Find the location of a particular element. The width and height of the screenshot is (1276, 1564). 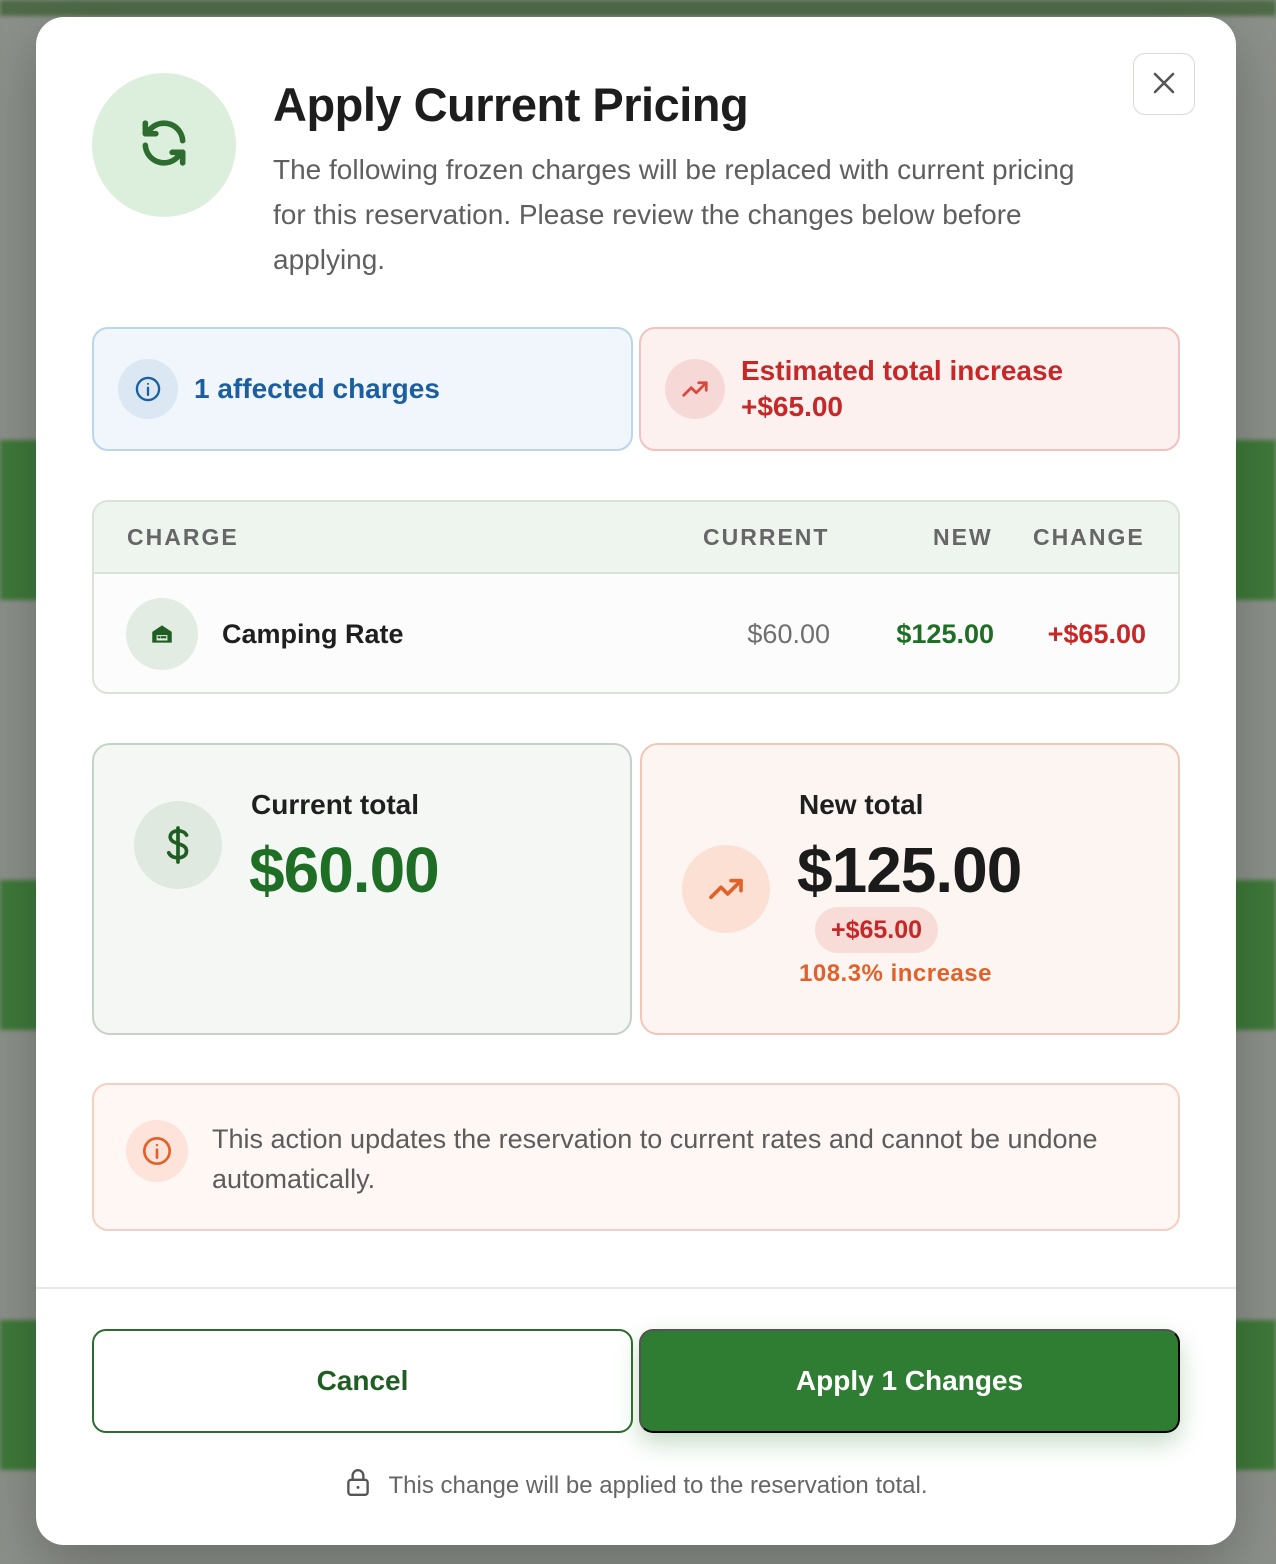

header-charge: CHARGE is located at coordinates (183, 537).